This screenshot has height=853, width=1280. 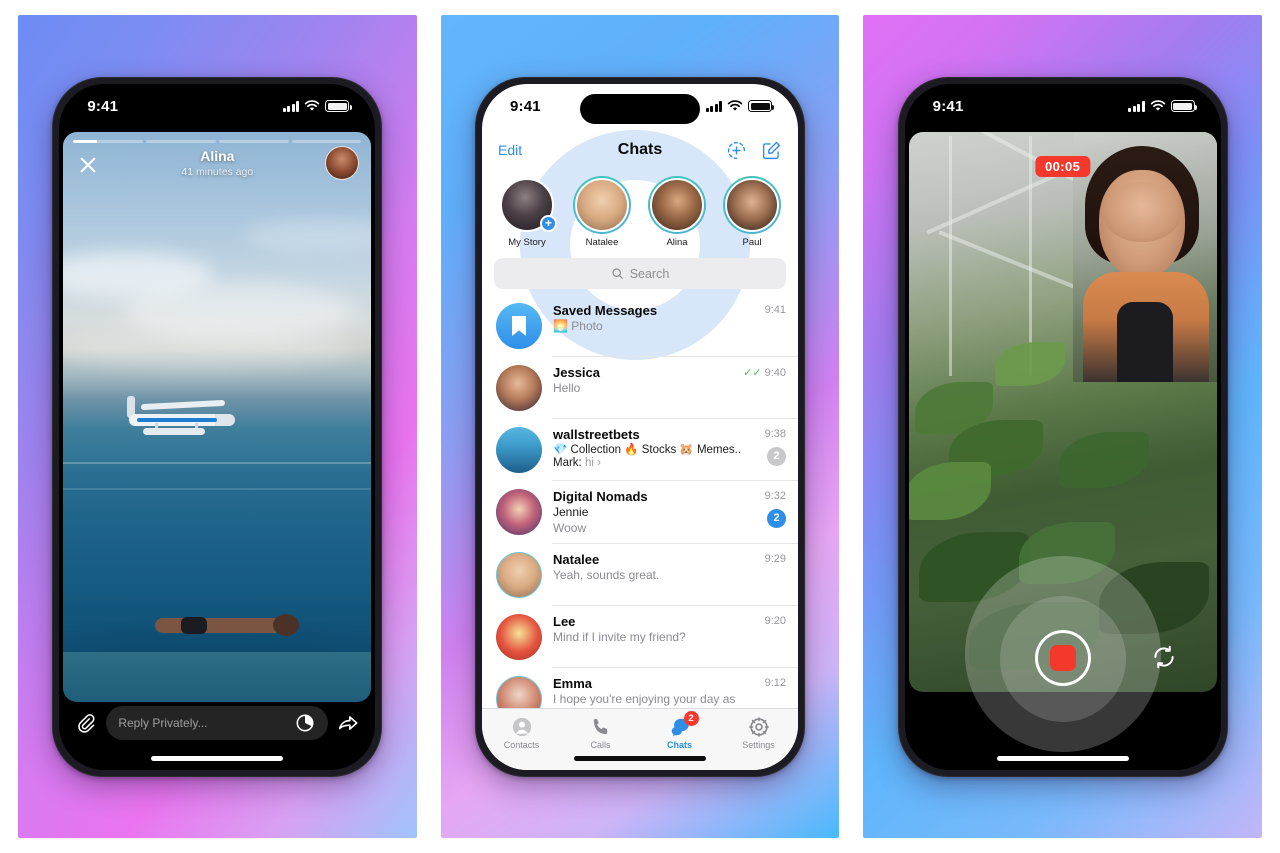 What do you see at coordinates (775, 683) in the screenshot?
I see `chat-time: 9:12` at bounding box center [775, 683].